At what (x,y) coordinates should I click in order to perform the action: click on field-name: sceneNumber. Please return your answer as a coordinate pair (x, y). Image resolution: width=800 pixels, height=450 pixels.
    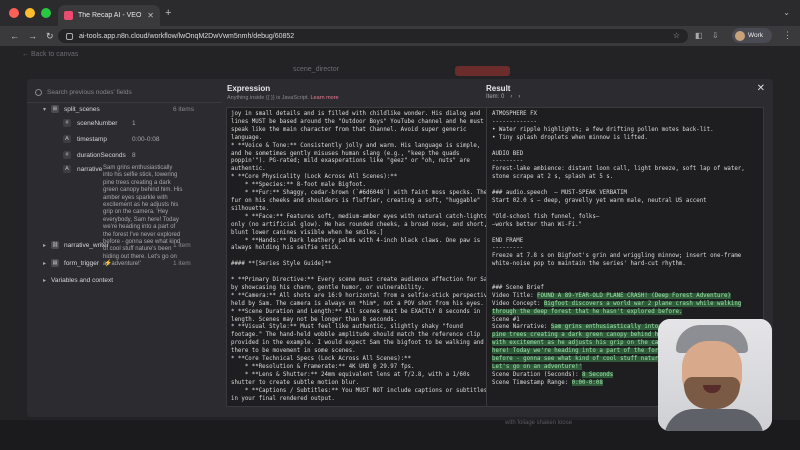
    Looking at the image, I should click on (97, 123).